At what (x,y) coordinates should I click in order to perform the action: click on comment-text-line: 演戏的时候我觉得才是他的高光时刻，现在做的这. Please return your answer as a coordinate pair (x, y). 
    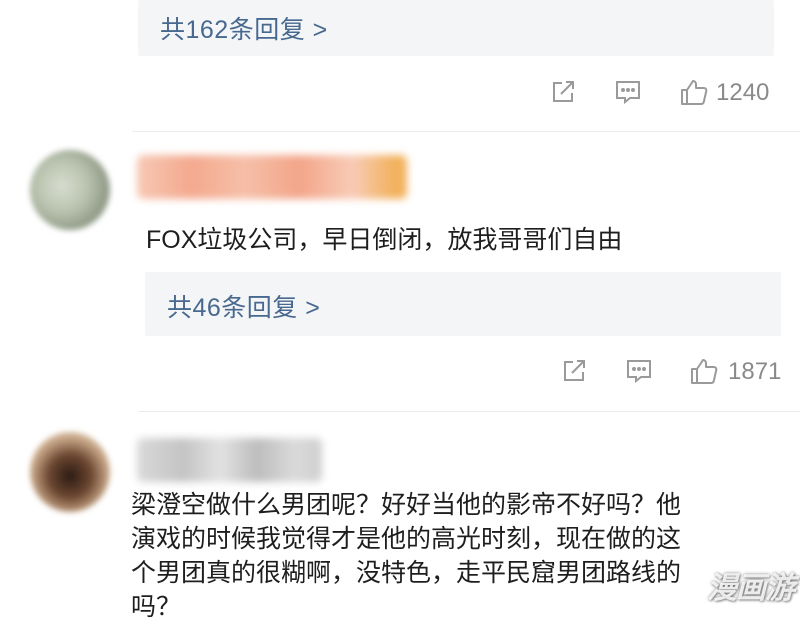
    Looking at the image, I should click on (406, 539).